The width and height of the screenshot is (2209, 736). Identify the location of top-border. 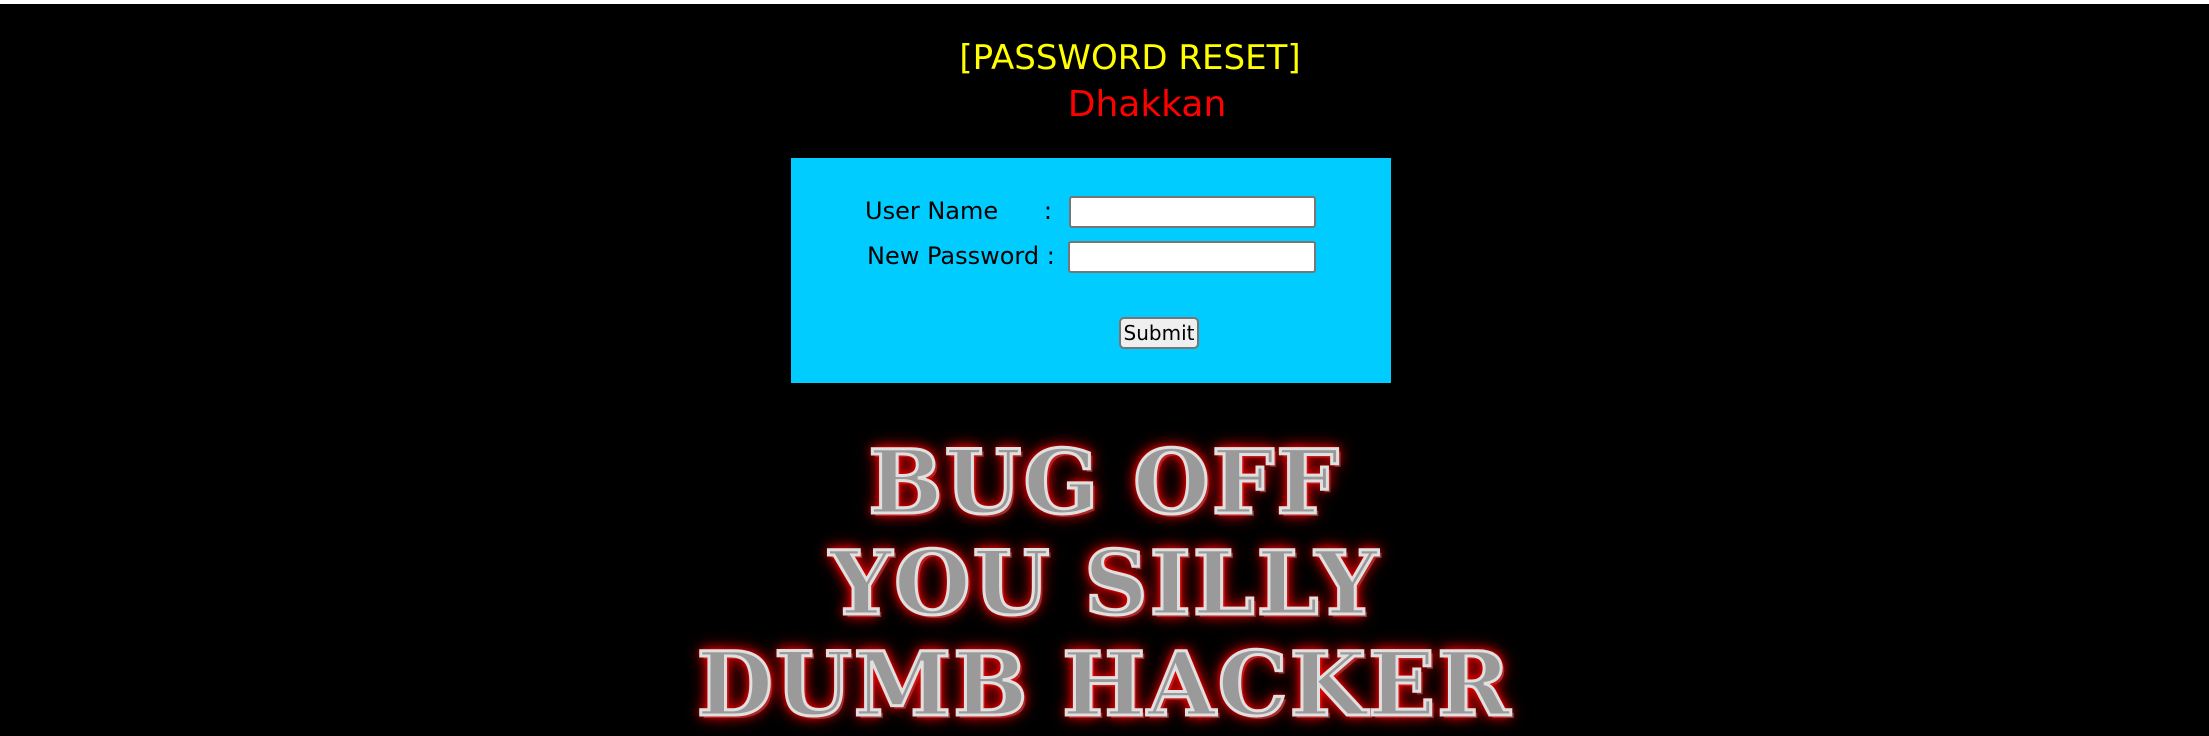
(1104, 2).